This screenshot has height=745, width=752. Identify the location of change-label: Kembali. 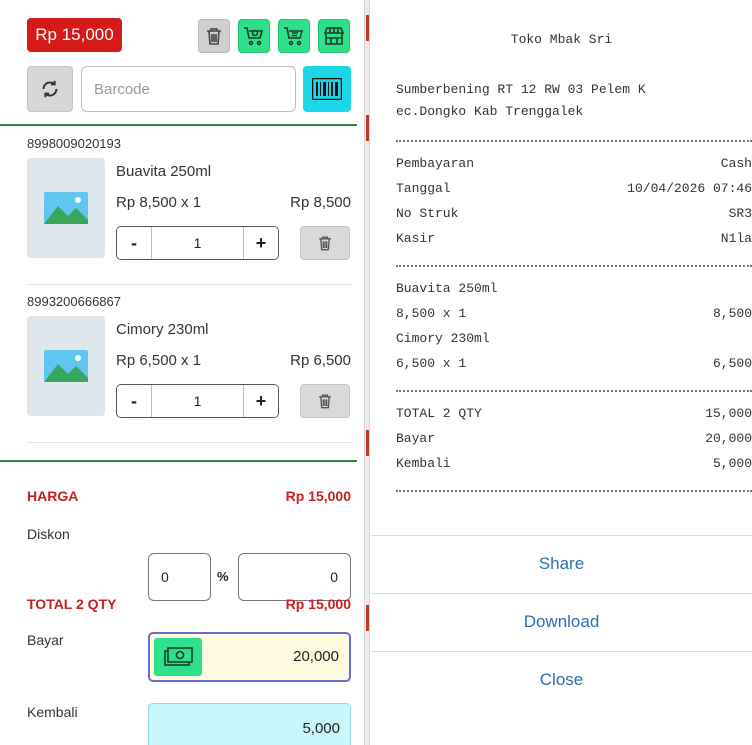
(423, 463).